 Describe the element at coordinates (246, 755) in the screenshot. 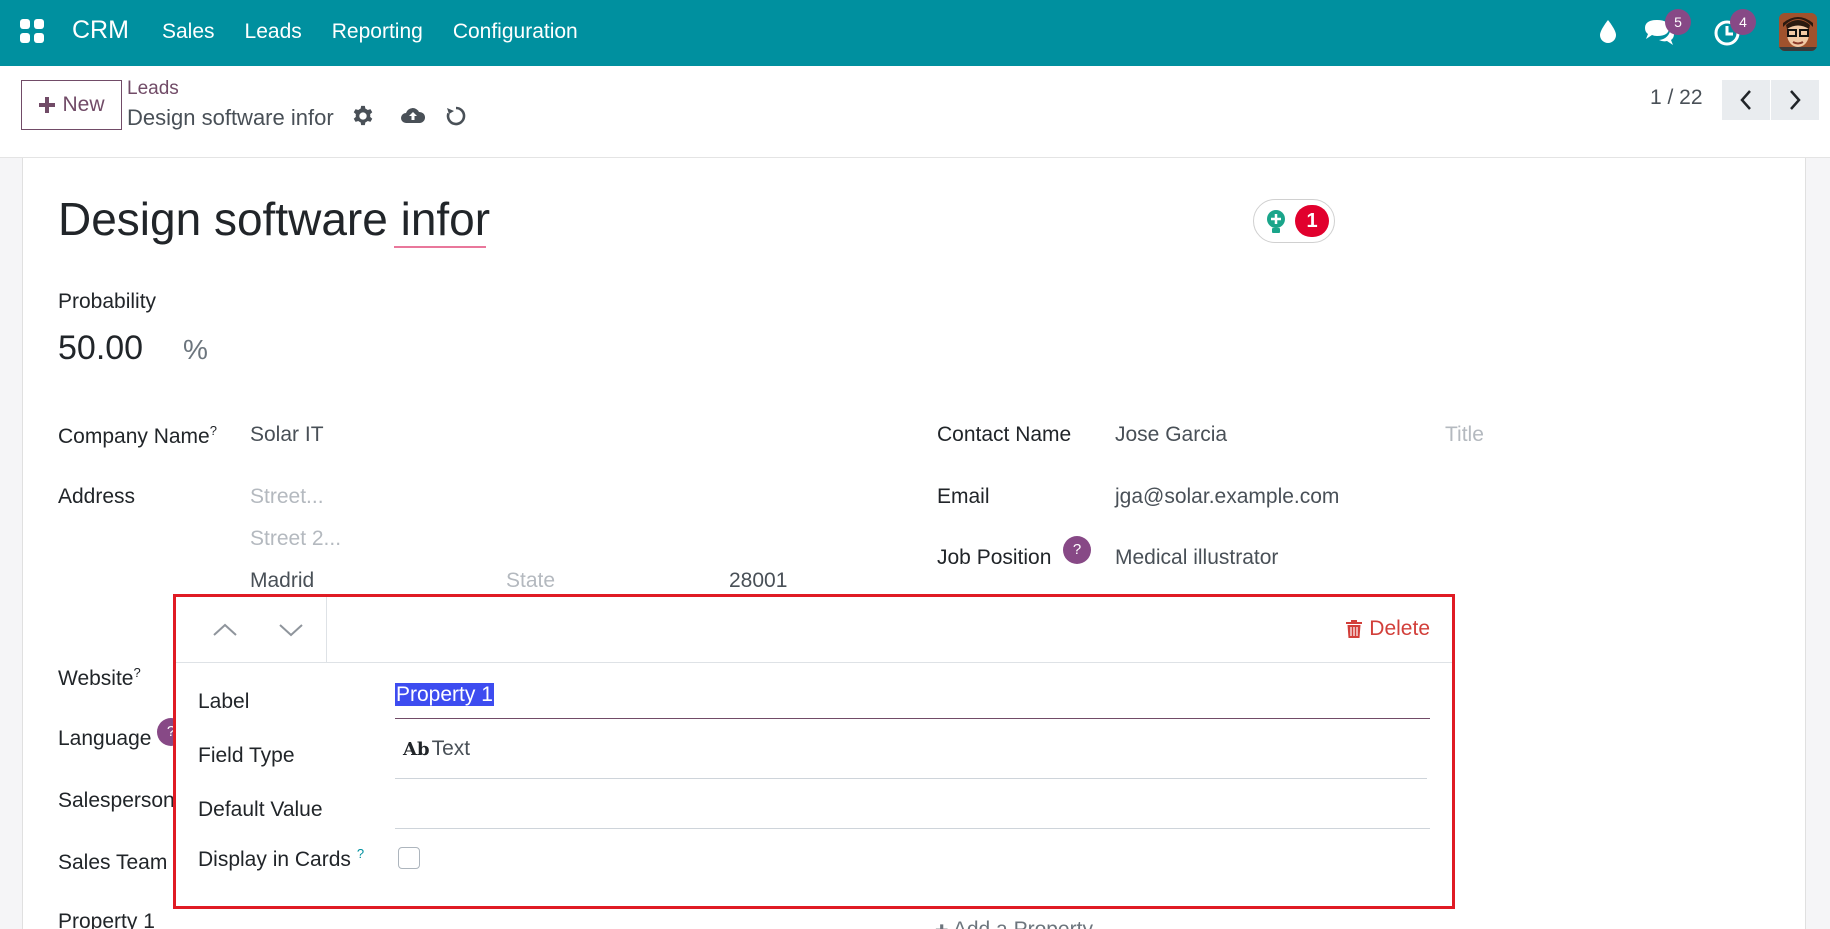

I see `field-type-label: Field Type` at that location.